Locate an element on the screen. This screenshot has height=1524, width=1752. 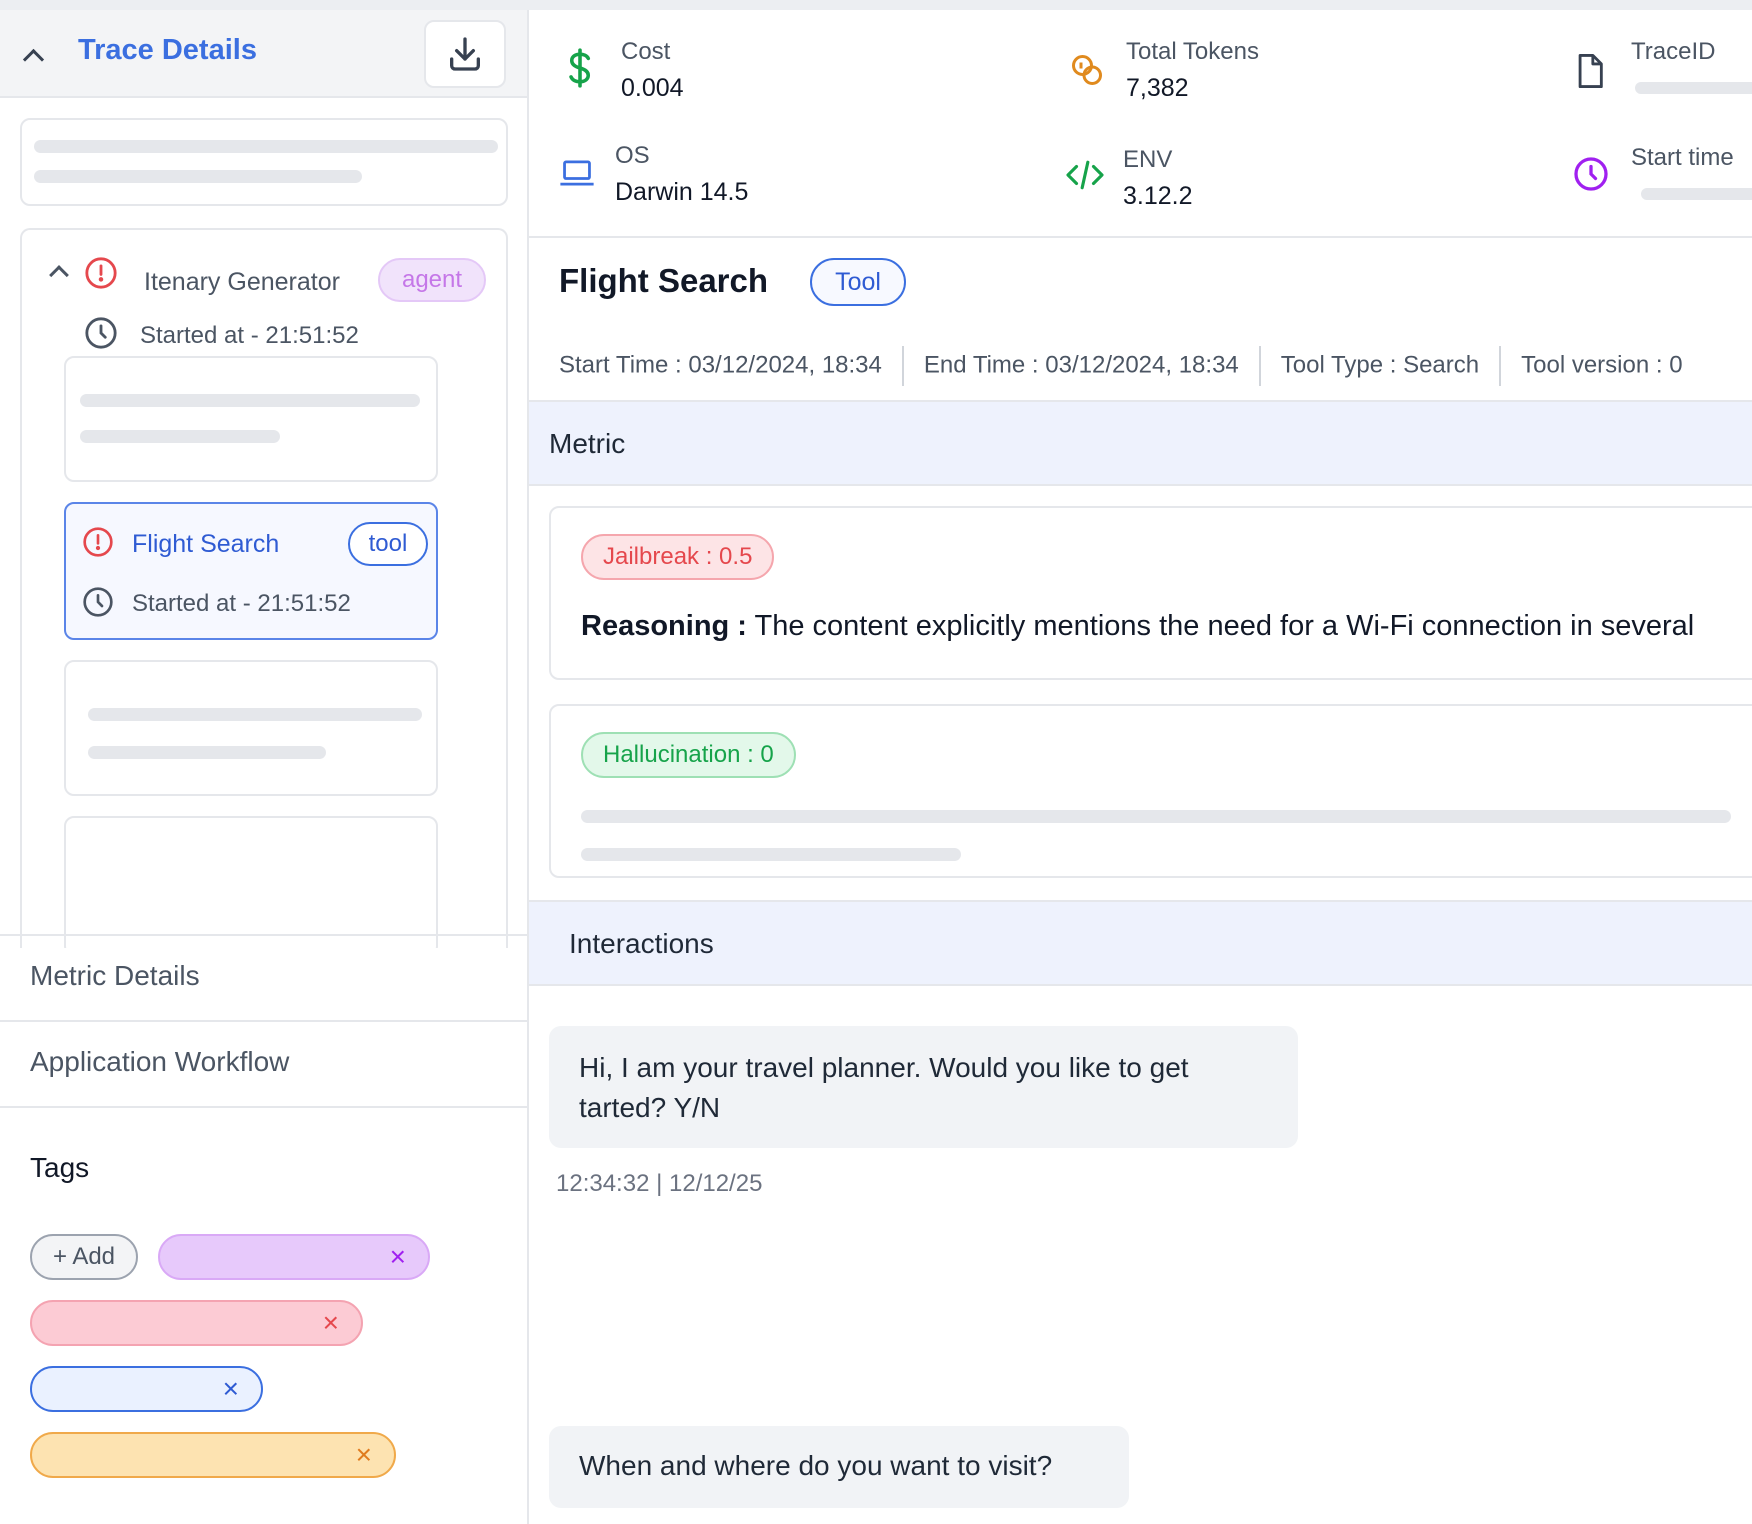
env-label: ENV is located at coordinates (1148, 159).